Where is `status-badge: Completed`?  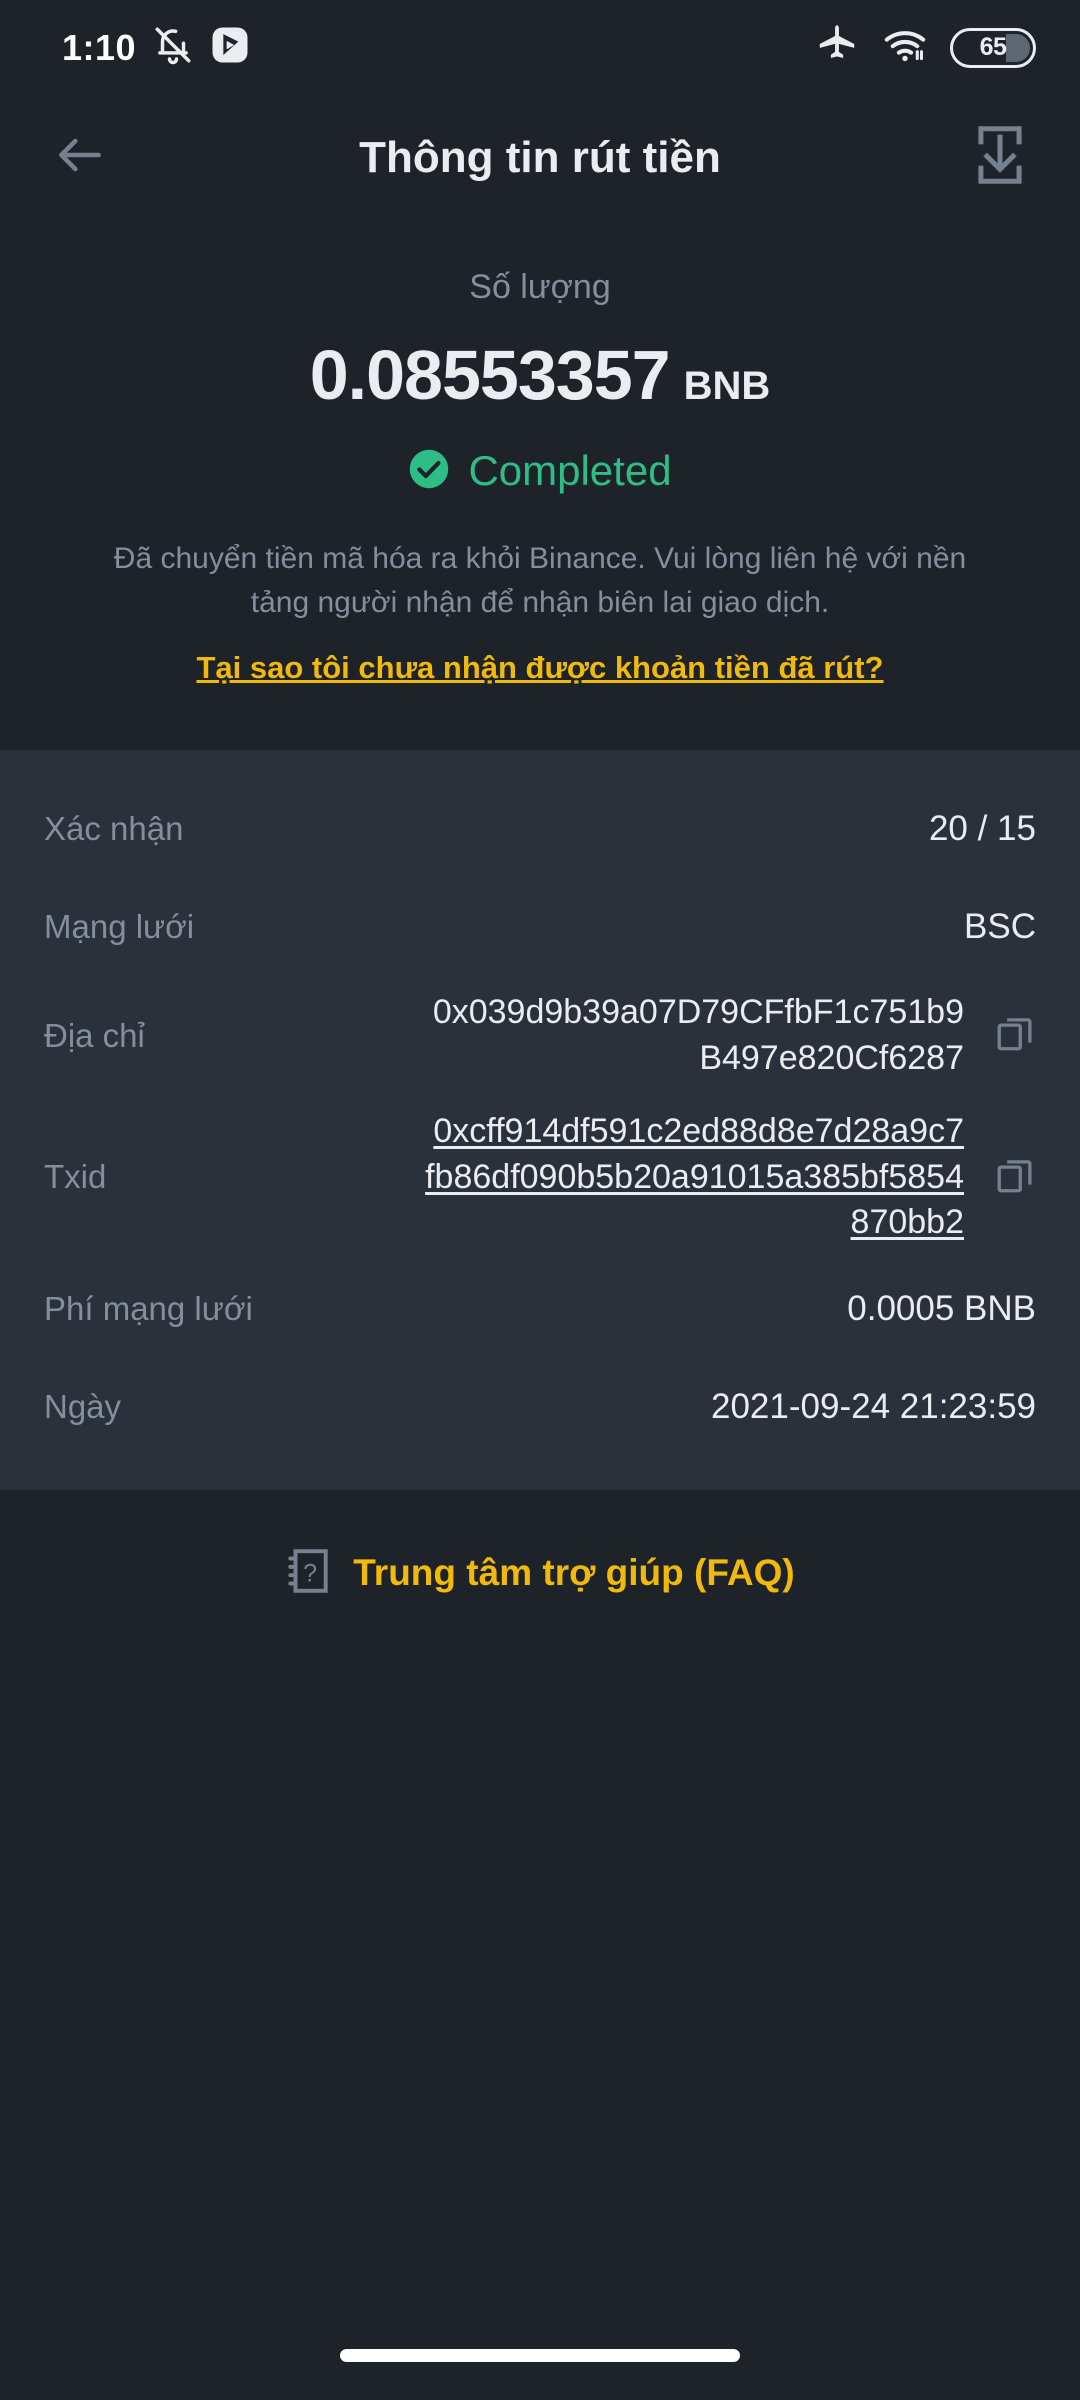 status-badge: Completed is located at coordinates (540, 471).